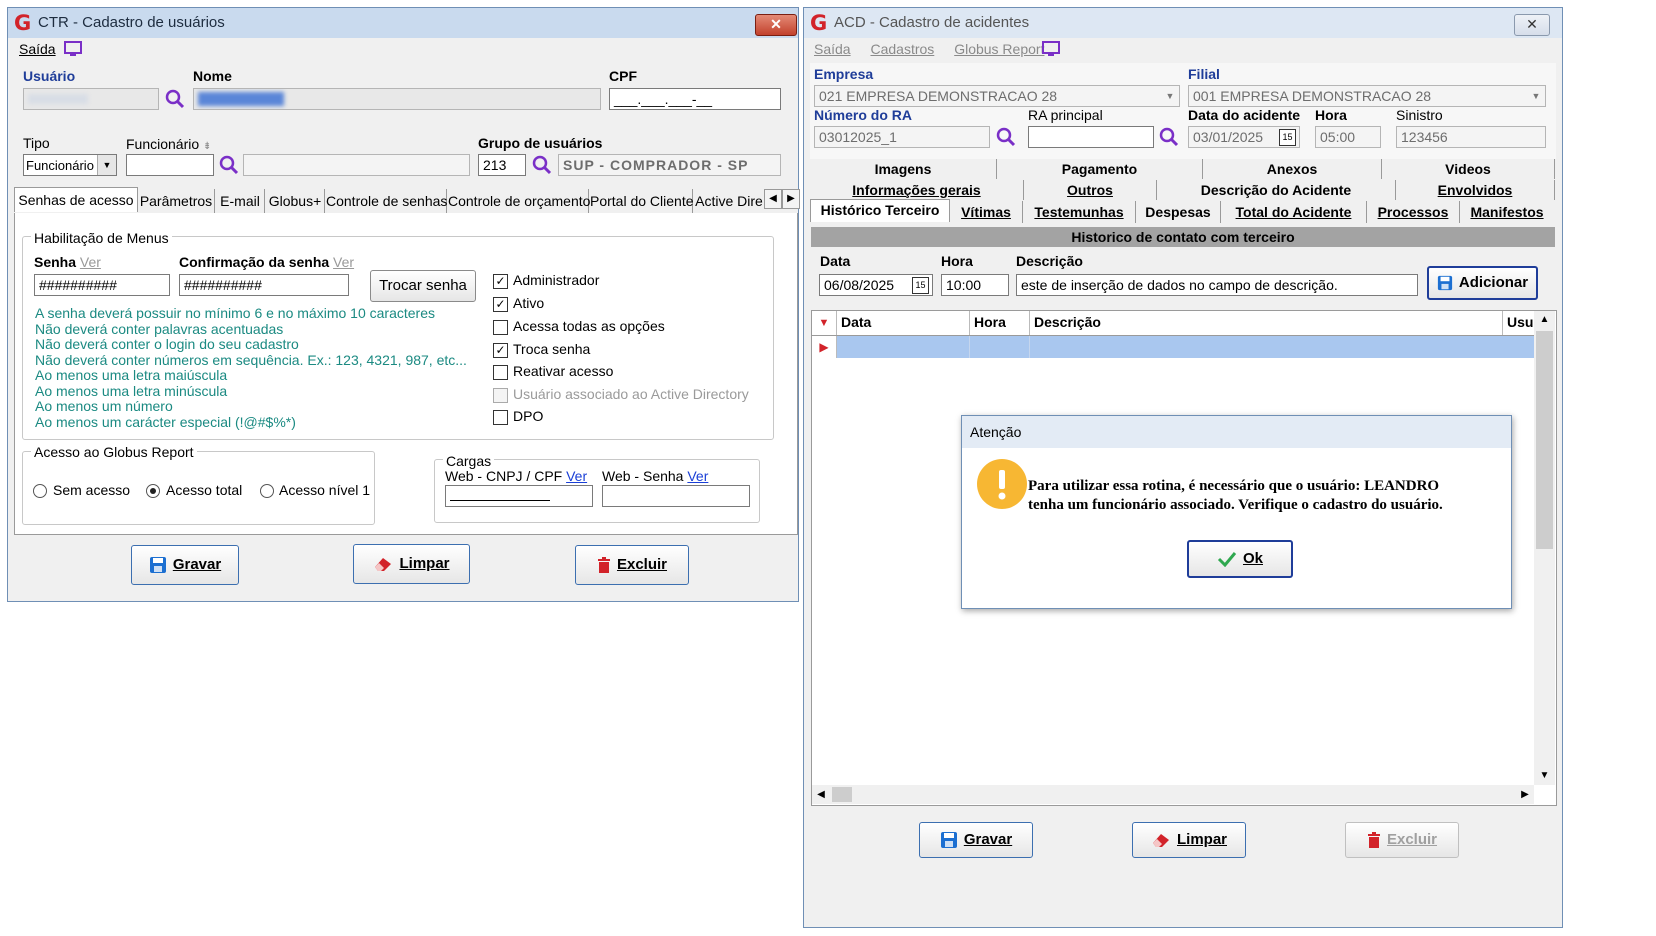 The height and width of the screenshot is (936, 1656). What do you see at coordinates (153, 491) in the screenshot?
I see `acesso-total-radio` at bounding box center [153, 491].